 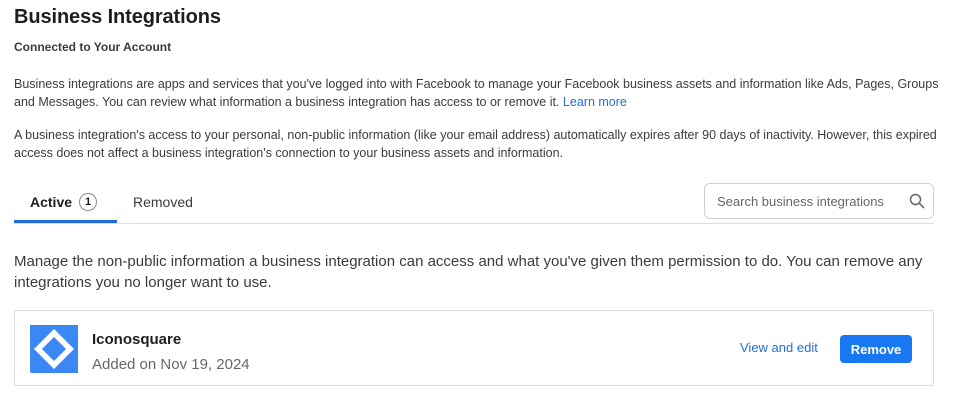 I want to click on page-subtitle: Connected to Your Account, so click(x=93, y=47).